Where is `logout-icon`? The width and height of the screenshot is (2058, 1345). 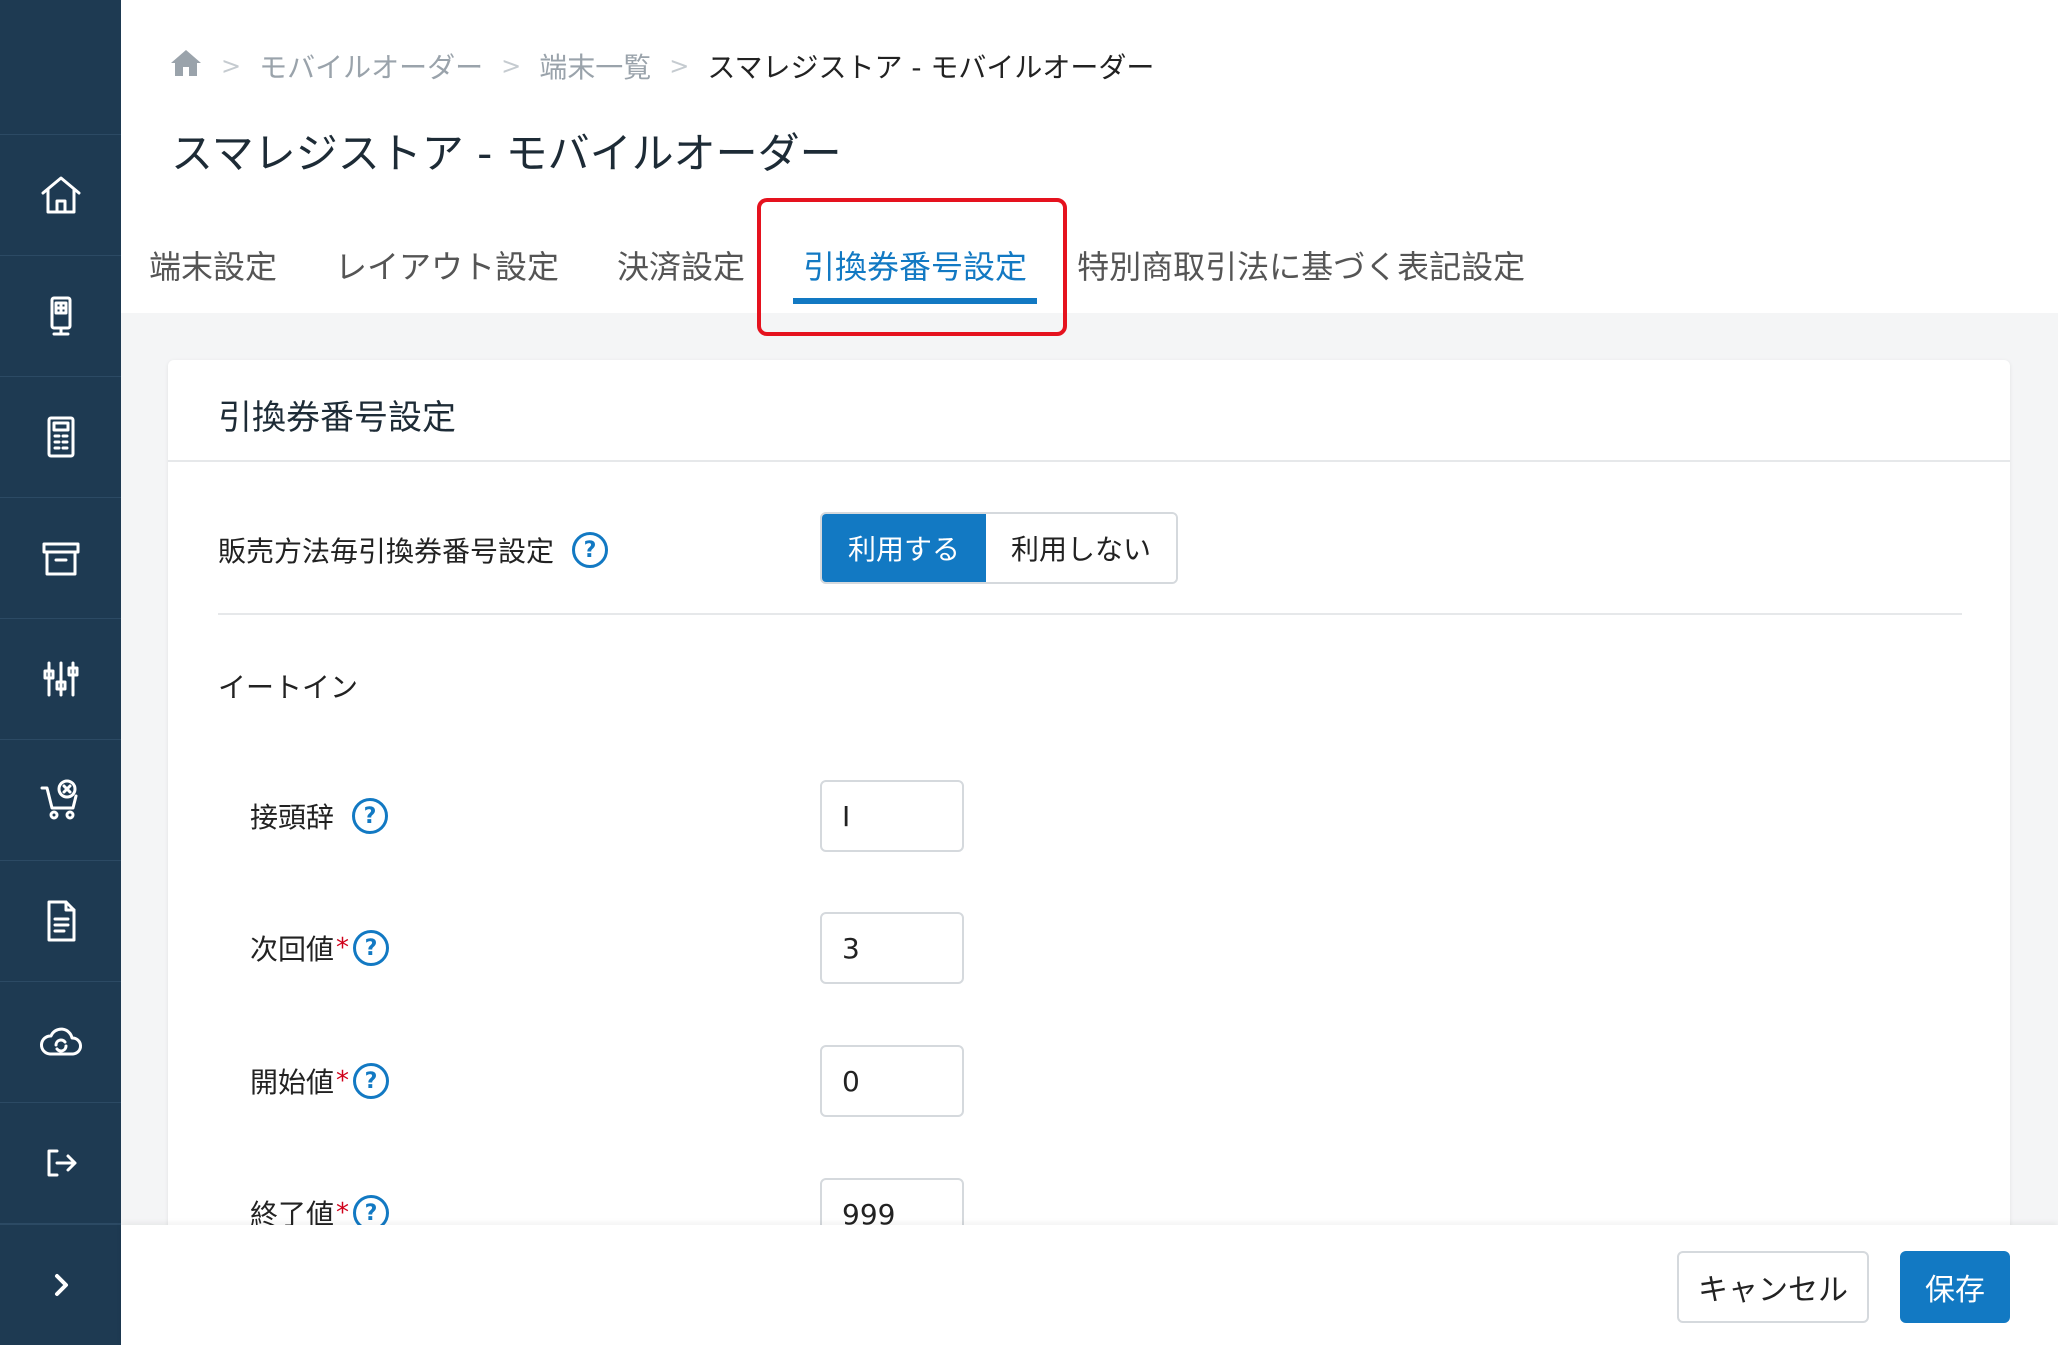 logout-icon is located at coordinates (61, 1163).